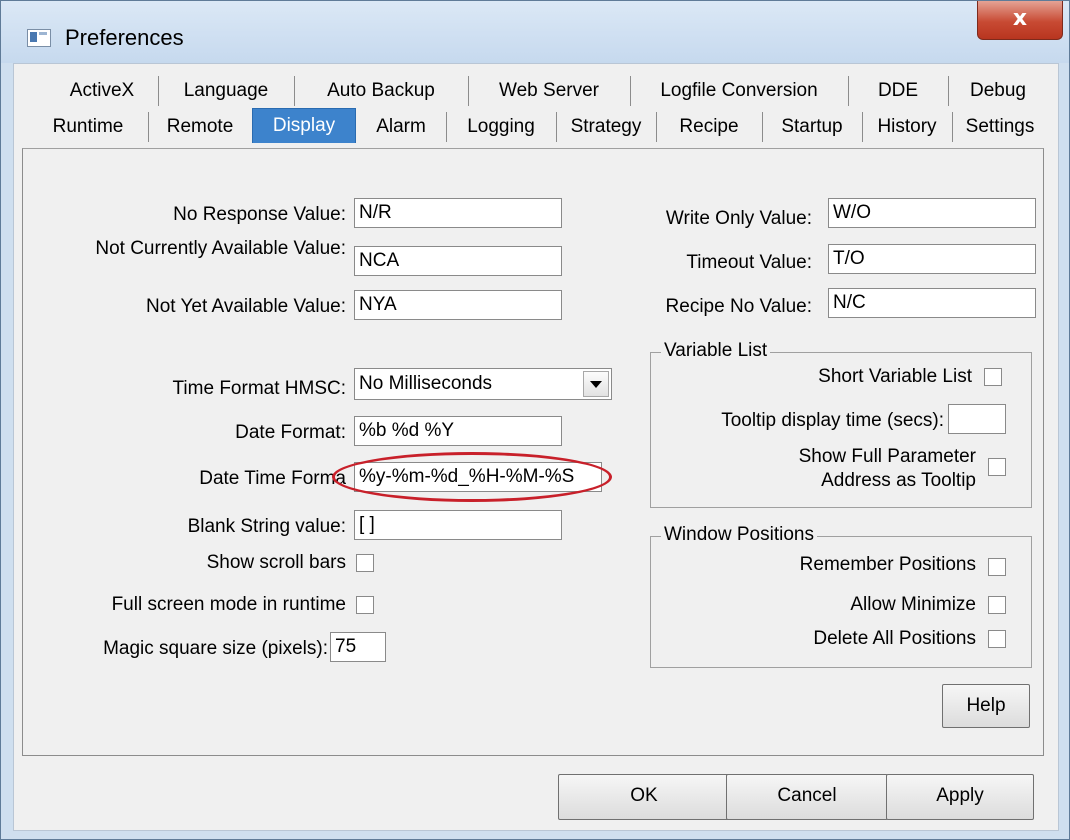  What do you see at coordinates (1020, 20) in the screenshot?
I see `close-button: x` at bounding box center [1020, 20].